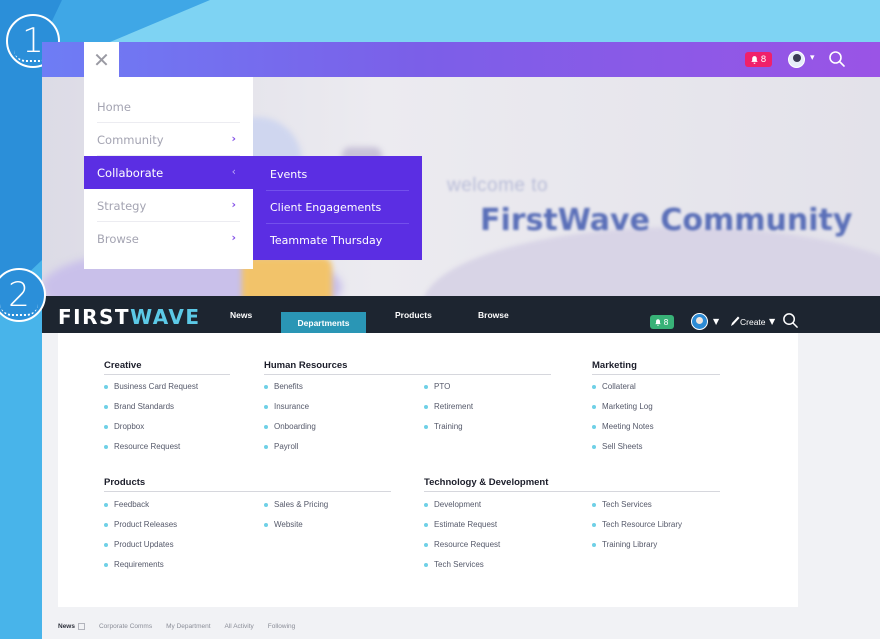 This screenshot has width=880, height=639. I want to click on link-tech-resource-library: Tech Resource Library, so click(637, 524).